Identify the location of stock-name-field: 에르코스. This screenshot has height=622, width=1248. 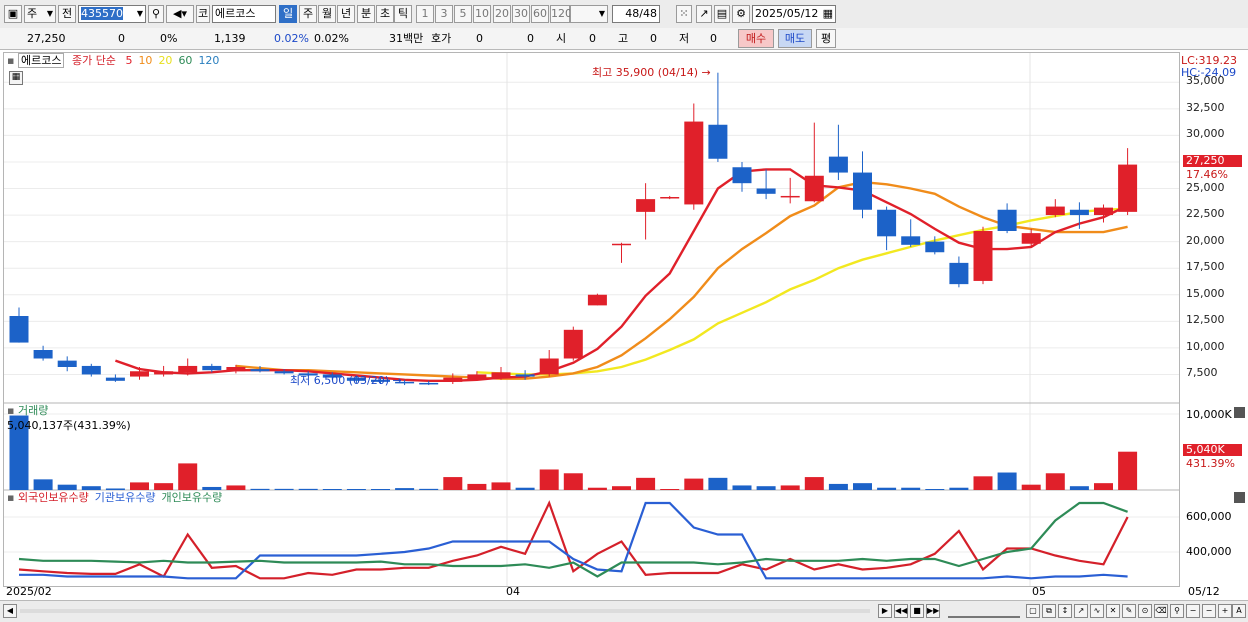
(244, 14).